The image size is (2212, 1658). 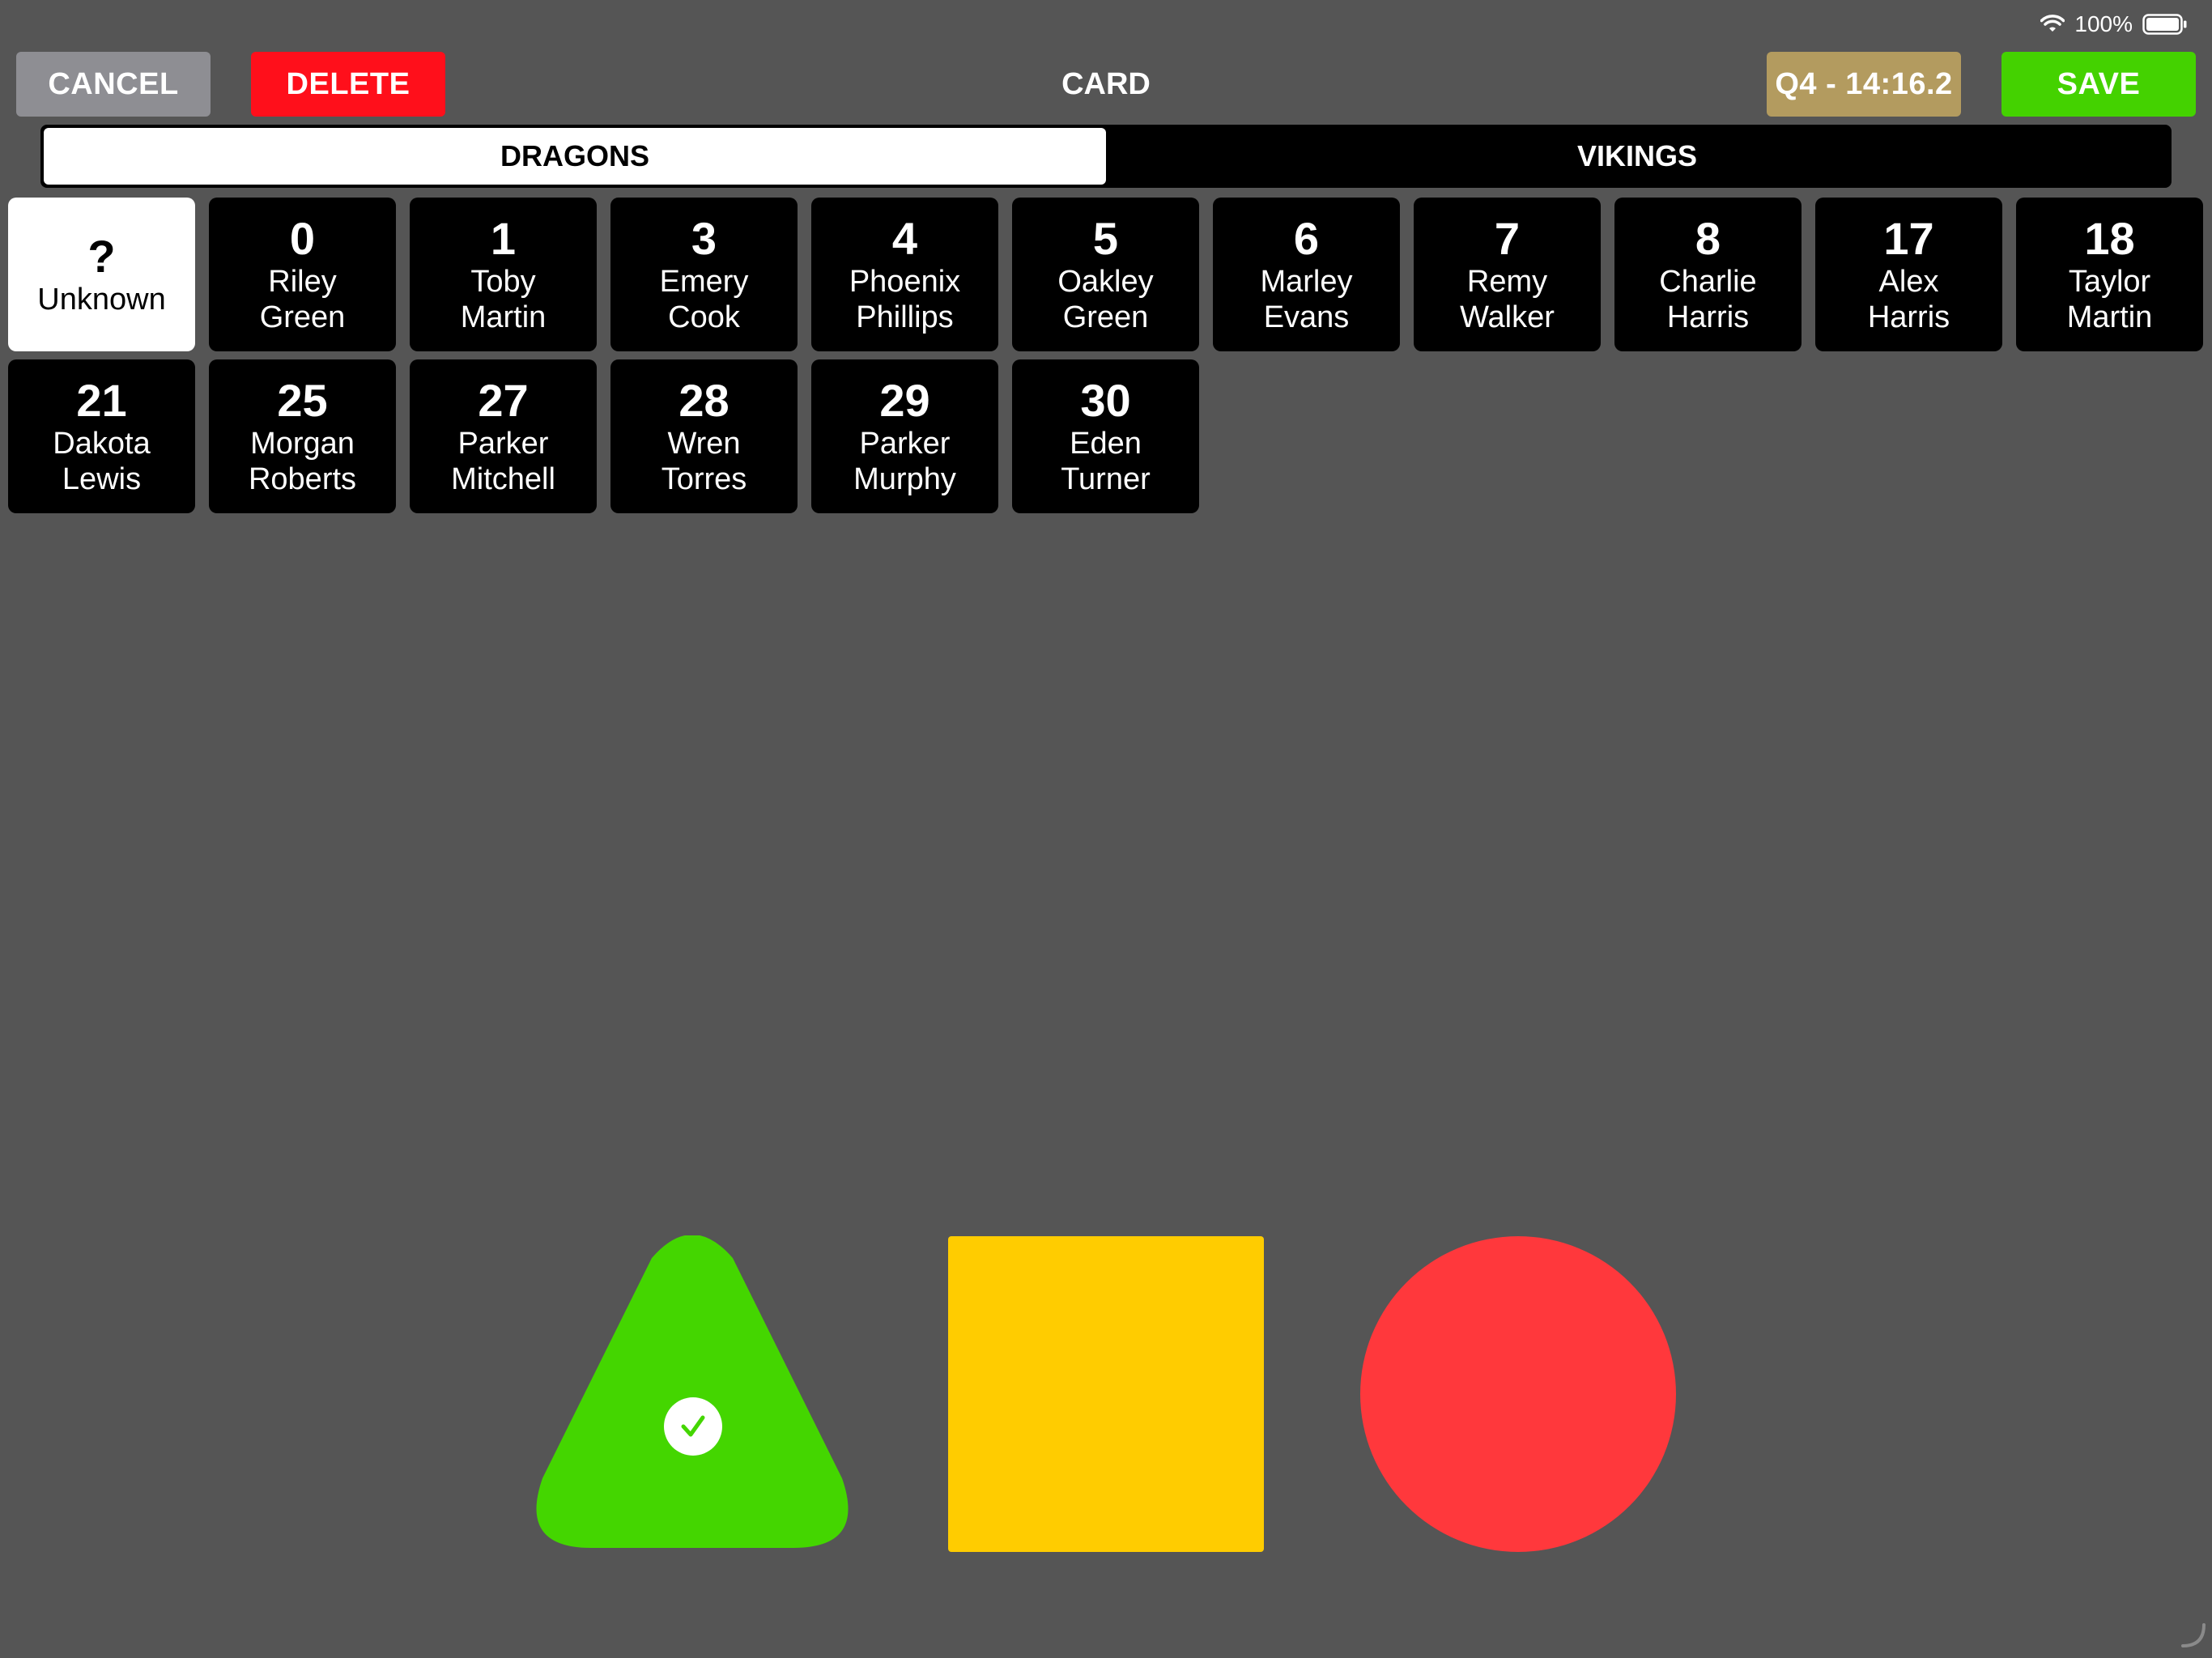 I want to click on player-first-name: Toby, so click(x=503, y=282).